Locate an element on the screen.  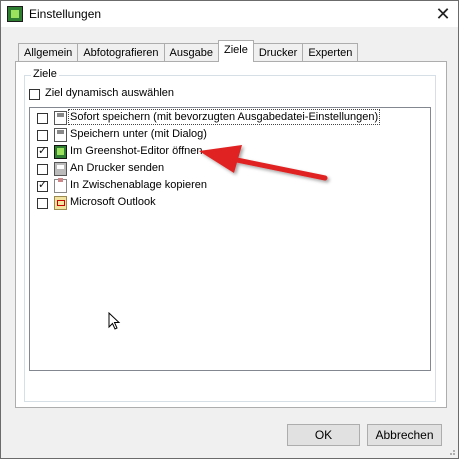
destination-label: Speichern unter (mit Dialog) is located at coordinates (138, 134).